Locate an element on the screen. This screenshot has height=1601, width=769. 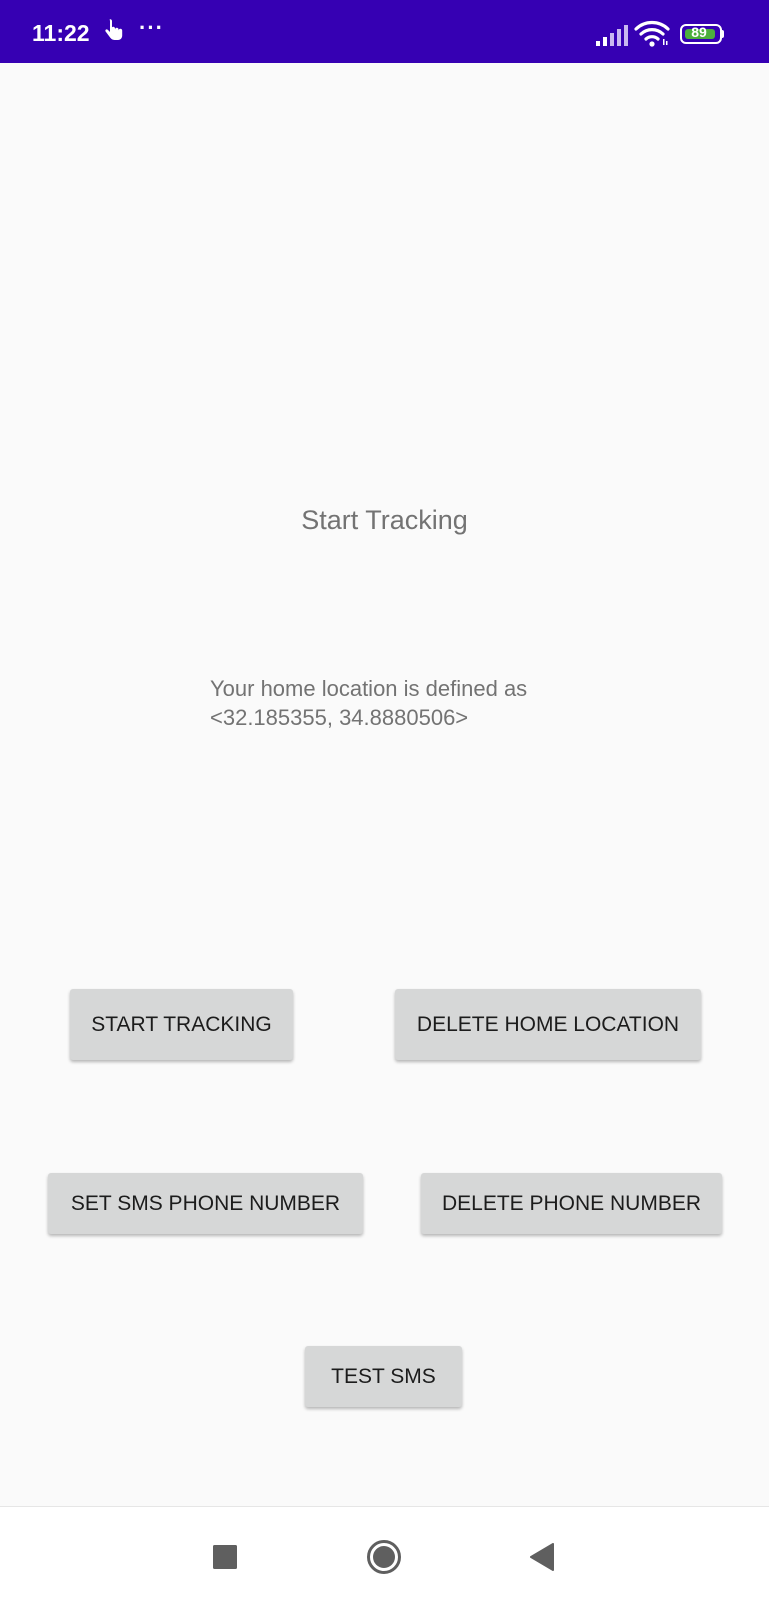
test-sms-button: TEST SMS is located at coordinates (383, 1376).